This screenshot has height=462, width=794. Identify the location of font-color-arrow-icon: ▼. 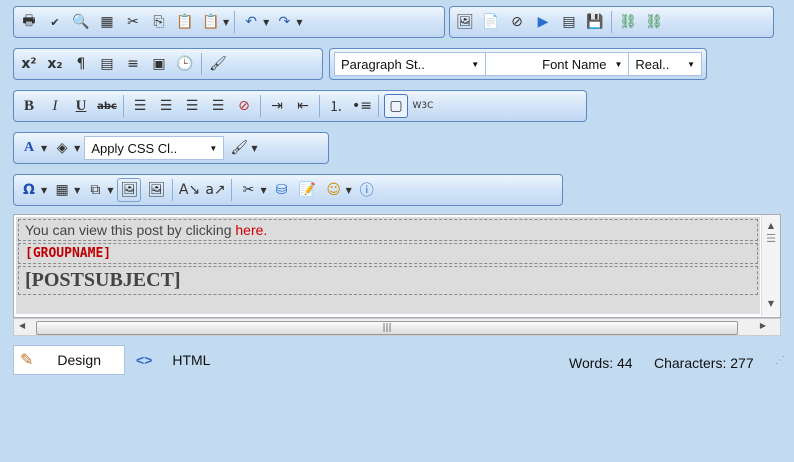
(44, 148).